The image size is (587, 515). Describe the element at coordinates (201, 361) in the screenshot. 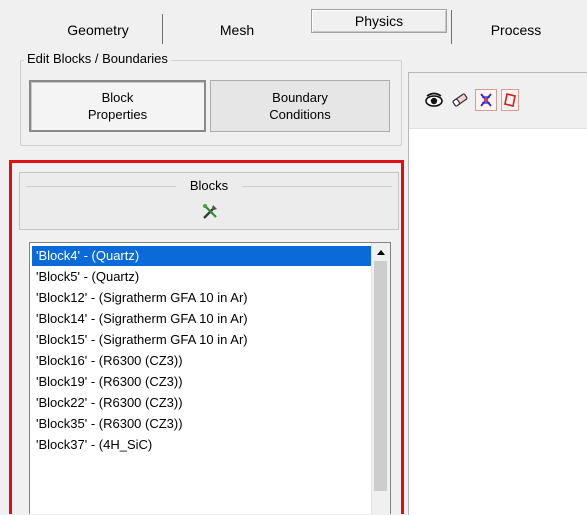

I see `list-item: 'Block16' - (R6300 (CZ3))` at that location.